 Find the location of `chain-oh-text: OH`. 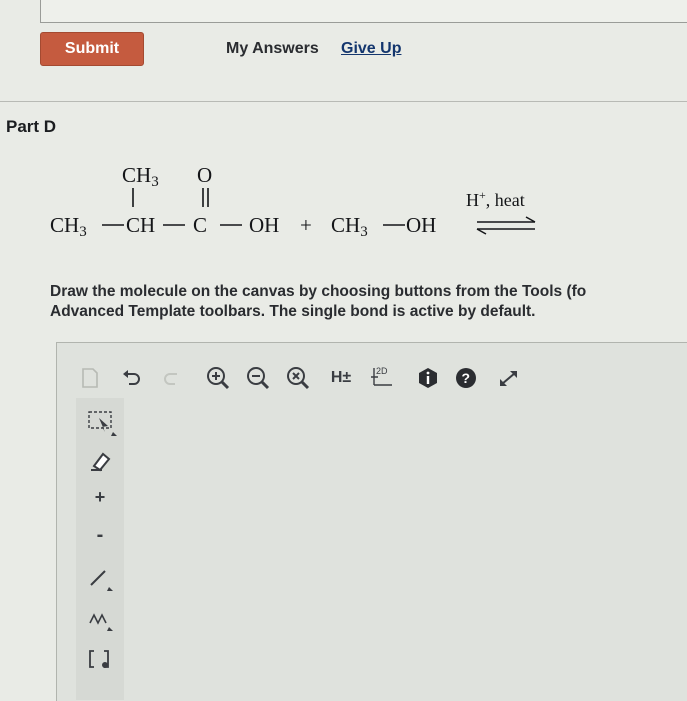

chain-oh-text: OH is located at coordinates (264, 225).